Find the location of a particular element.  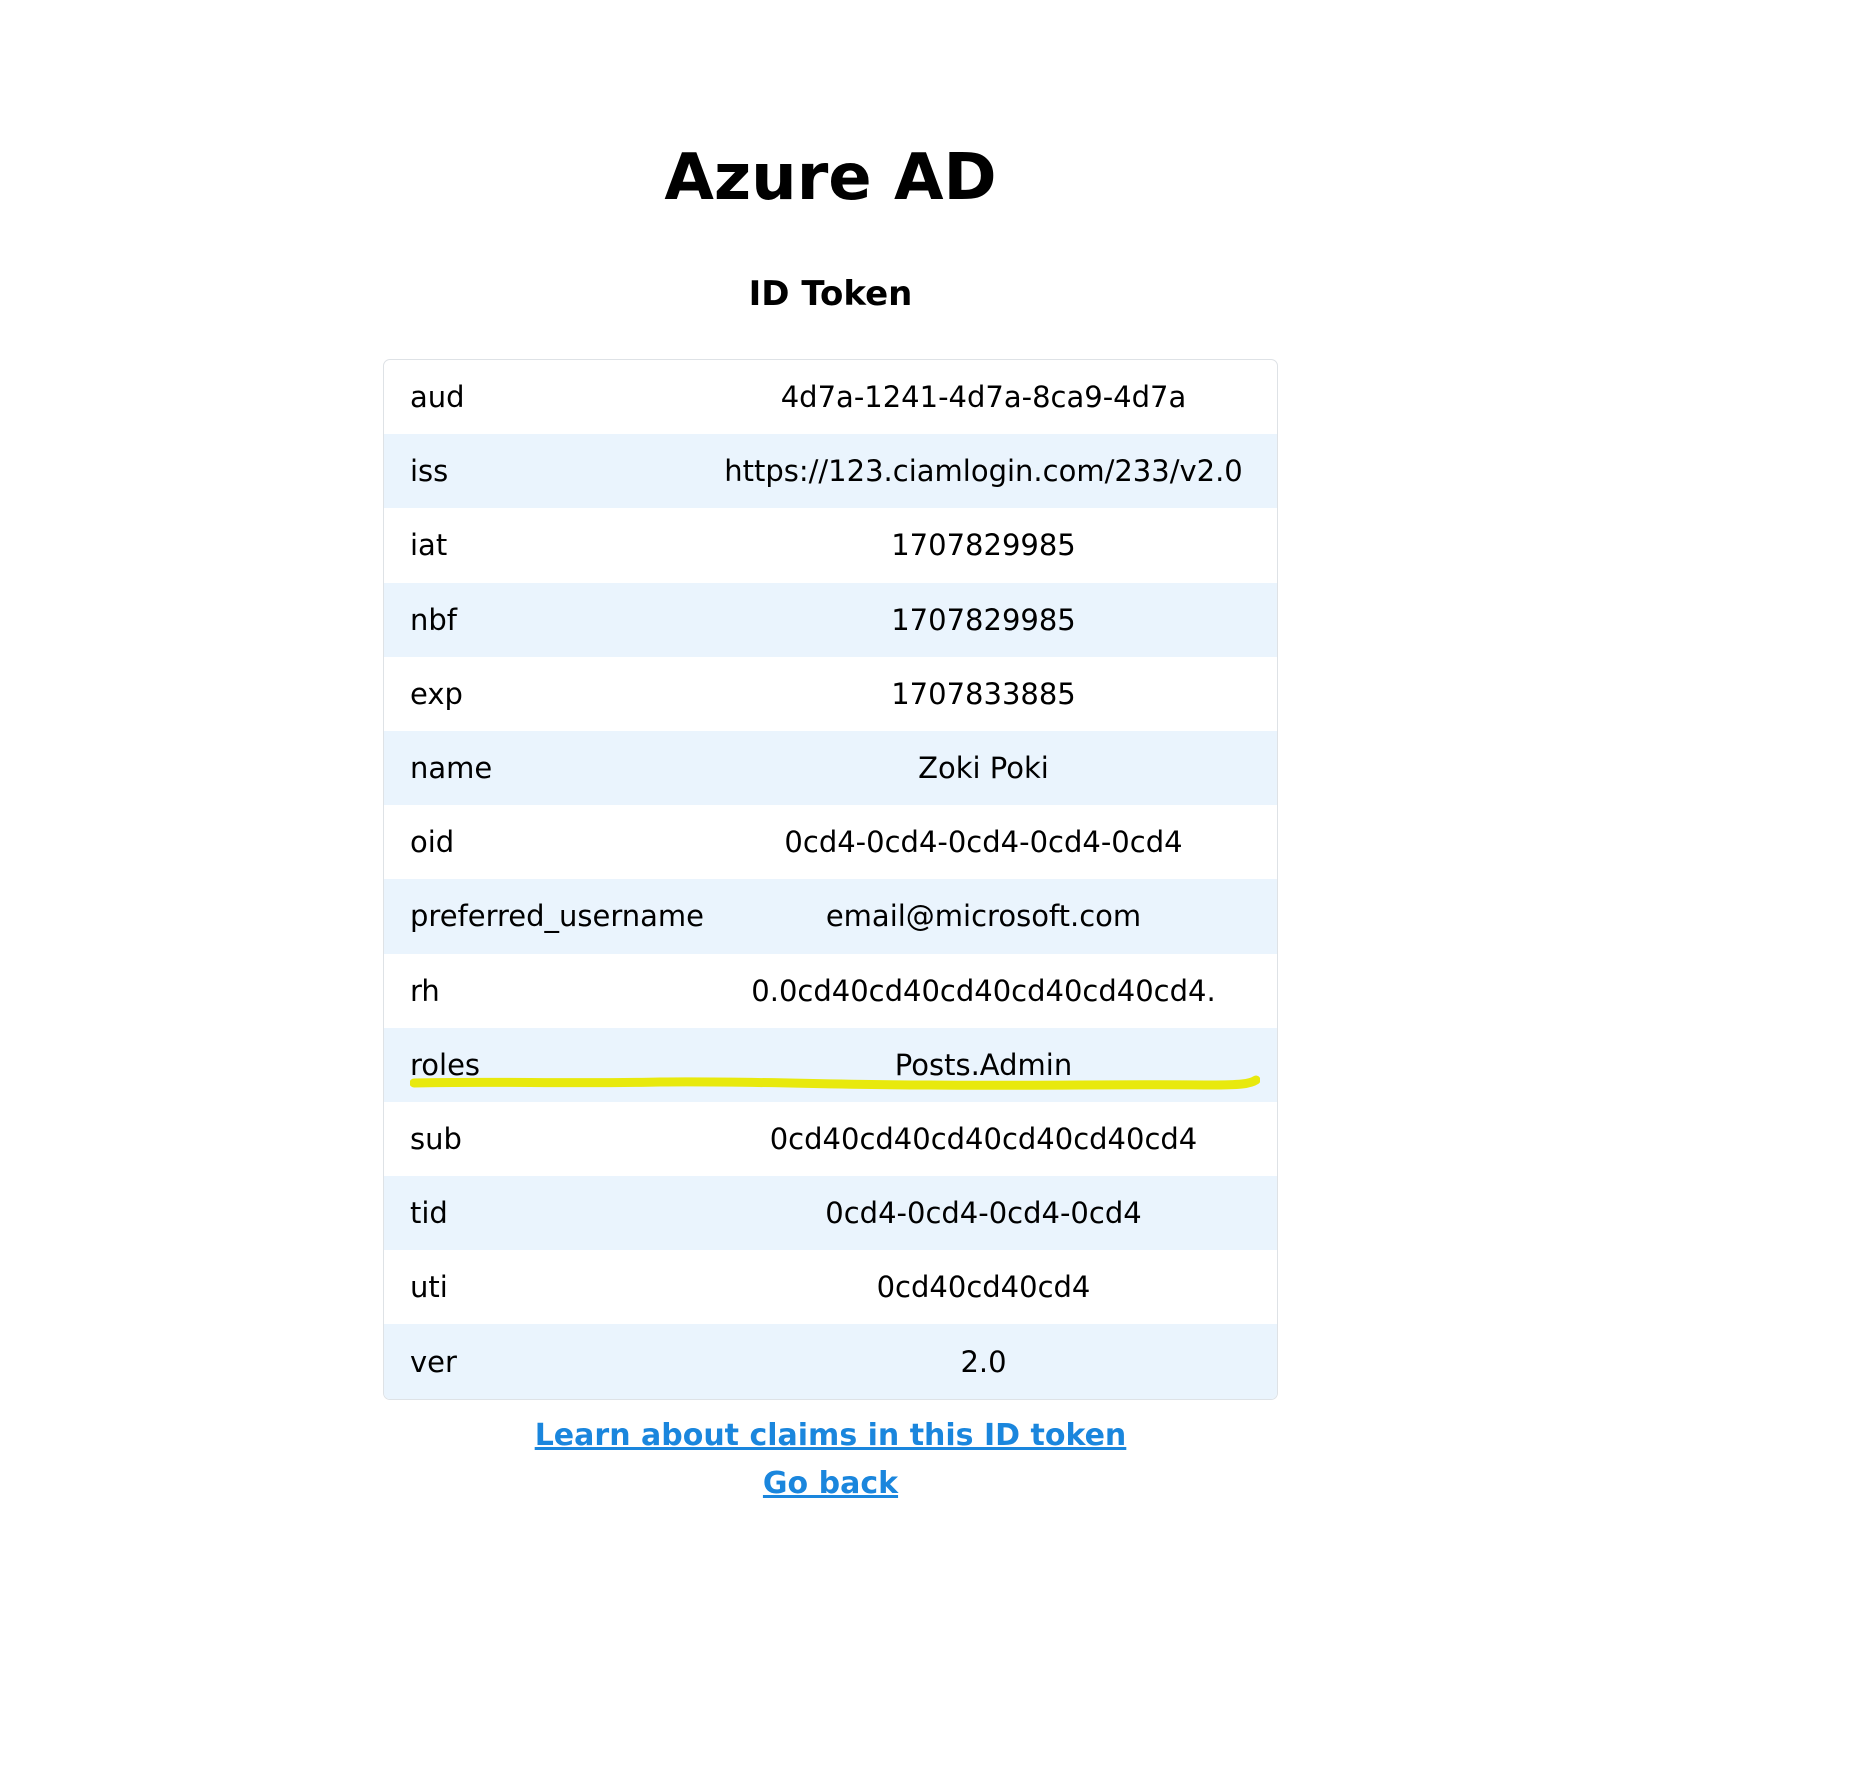

table-row: nbf 1707829985 is located at coordinates (830, 619).